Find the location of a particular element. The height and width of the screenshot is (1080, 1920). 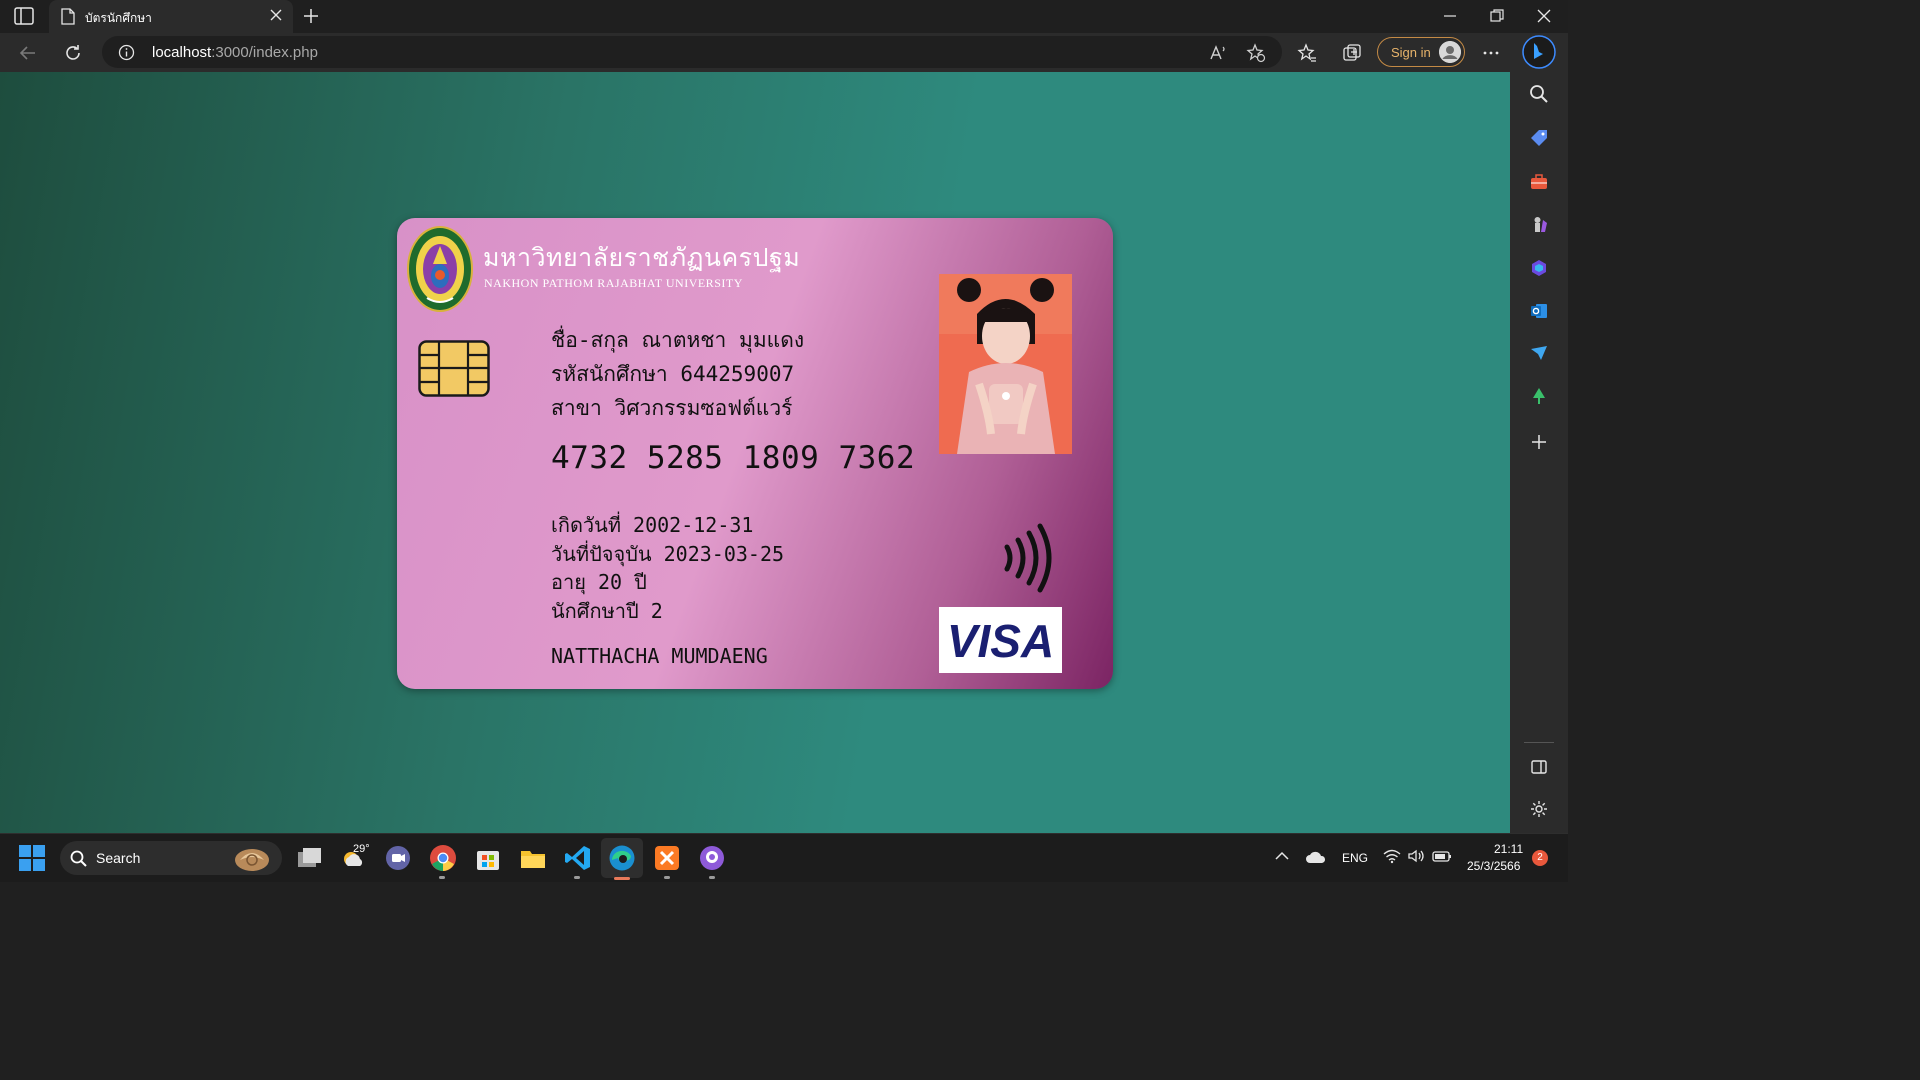

visa-brand-mark: VISA is located at coordinates (1000, 641).